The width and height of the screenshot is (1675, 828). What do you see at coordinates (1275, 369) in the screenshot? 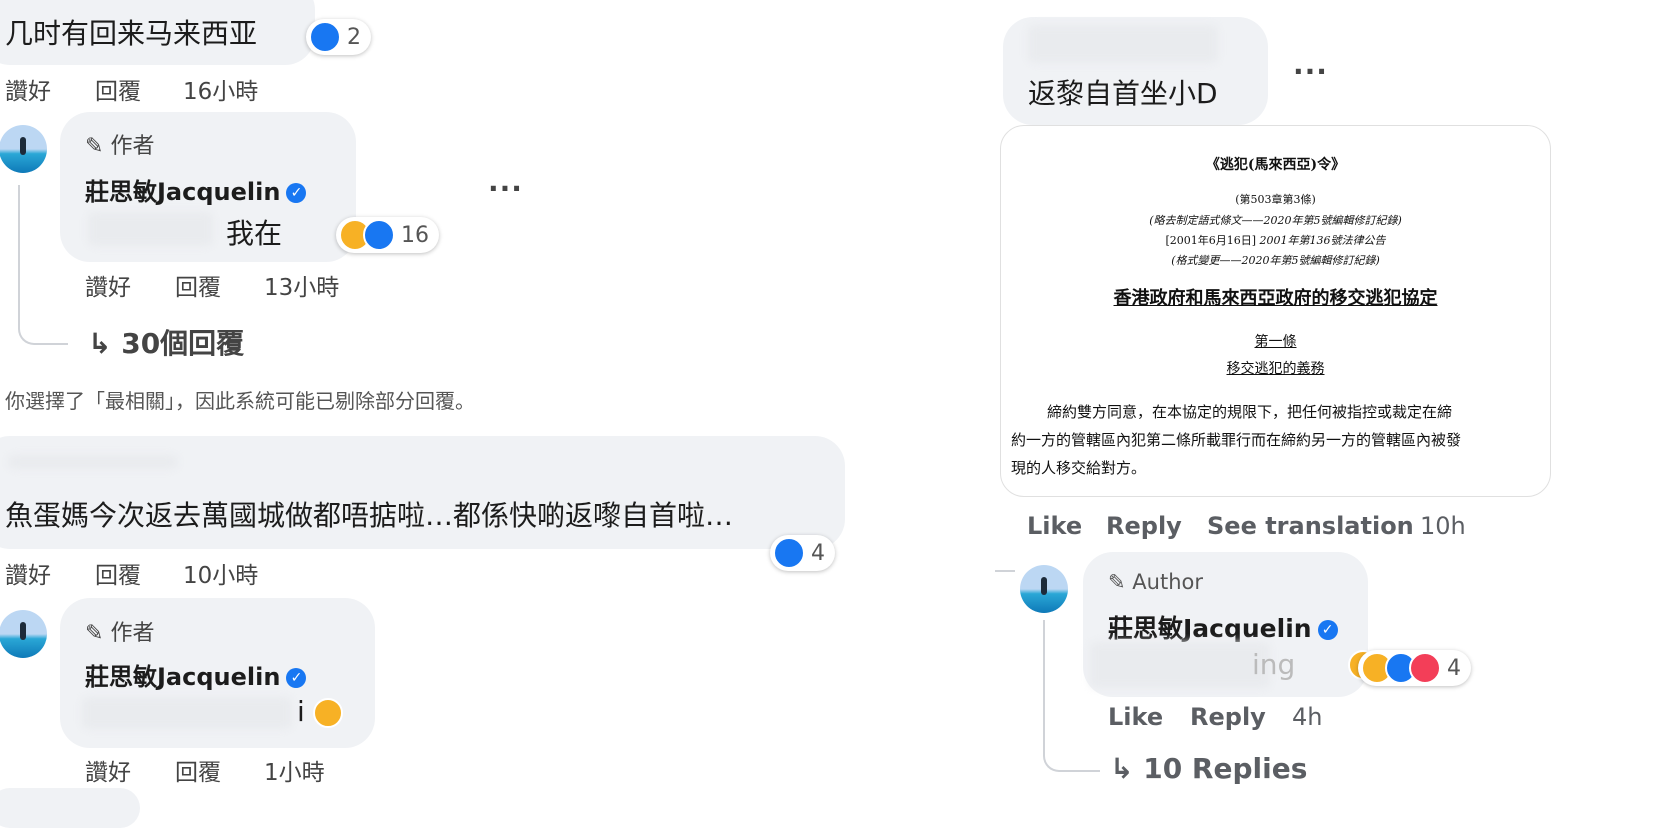
I see `doc-article-title: 移交逃犯的義務` at bounding box center [1275, 369].